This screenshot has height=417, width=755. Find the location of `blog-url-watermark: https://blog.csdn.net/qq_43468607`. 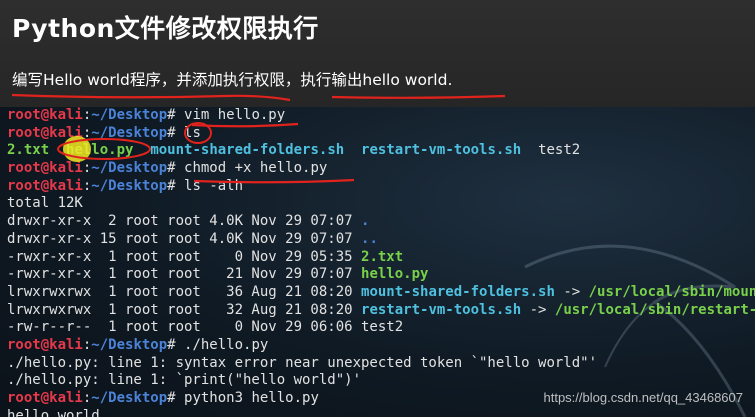

blog-url-watermark: https://blog.csdn.net/qq_43468607 is located at coordinates (643, 397).